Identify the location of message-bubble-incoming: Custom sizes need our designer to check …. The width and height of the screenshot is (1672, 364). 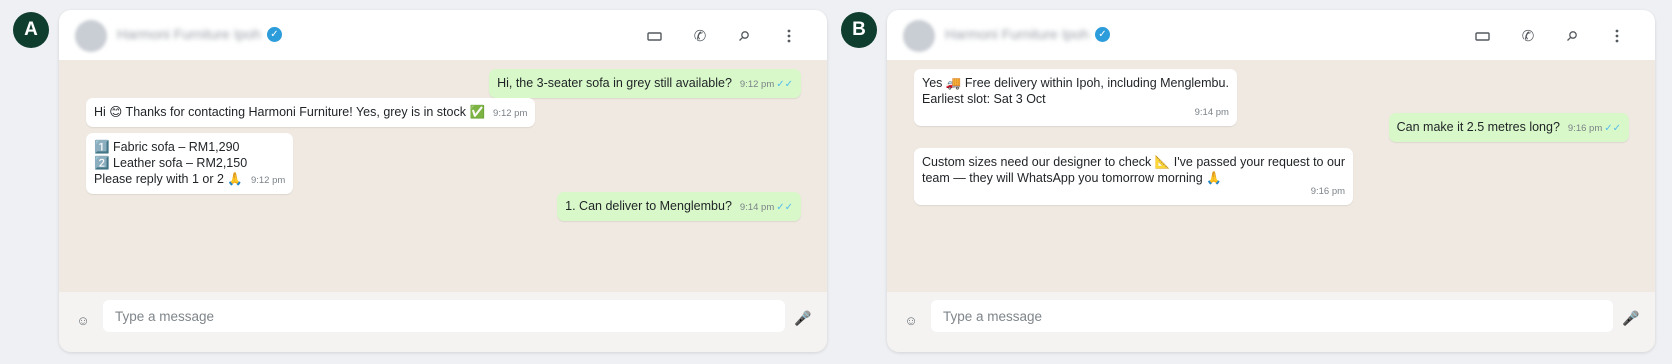
(1134, 176).